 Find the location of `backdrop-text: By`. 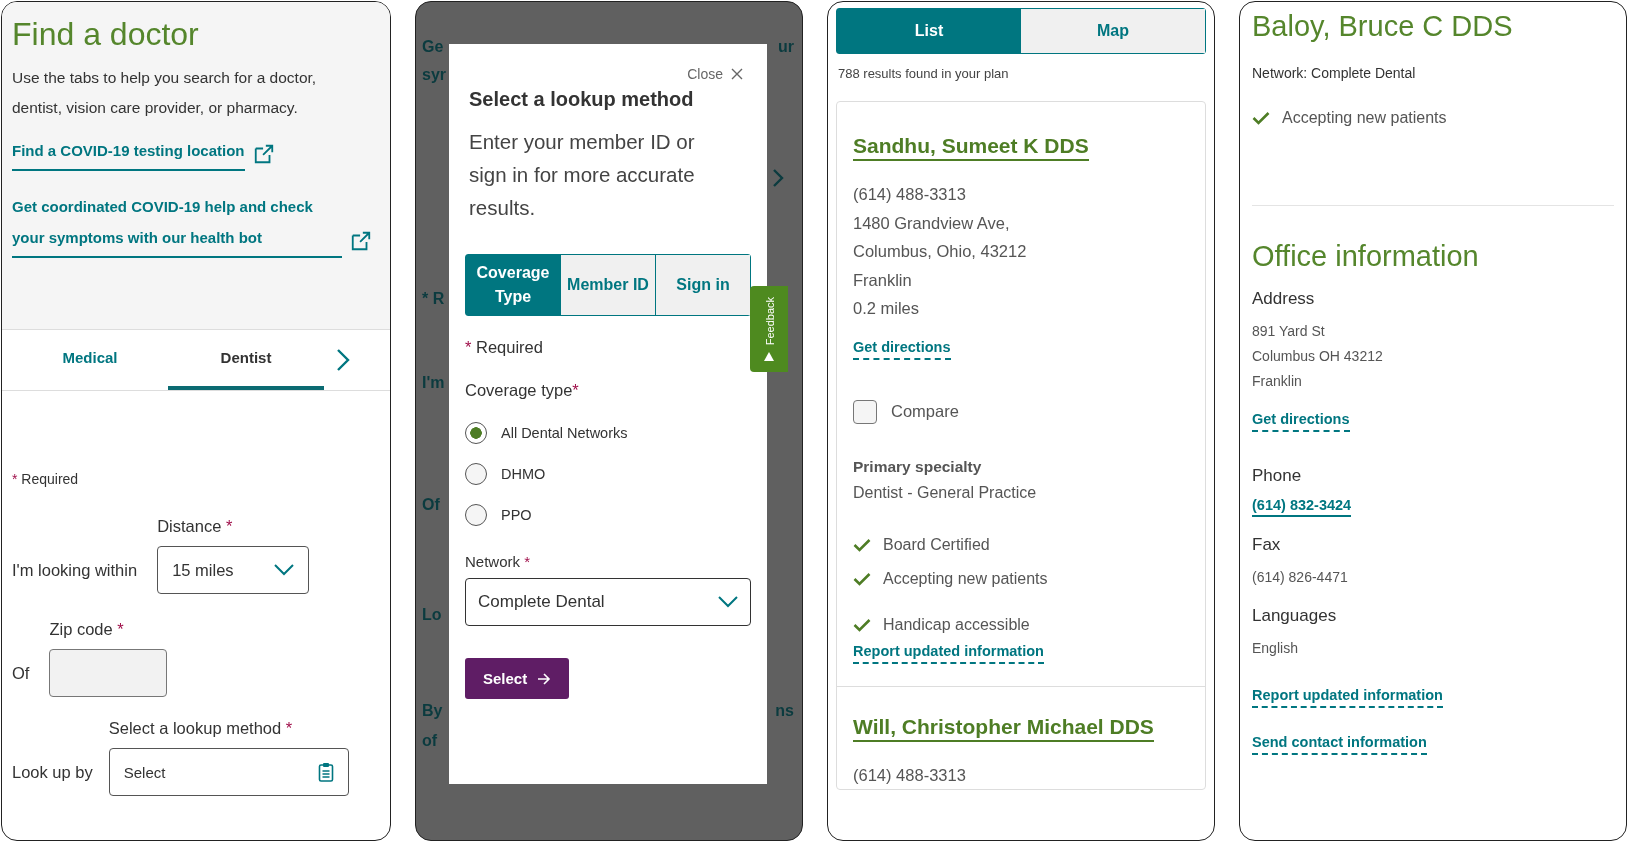

backdrop-text: By is located at coordinates (432, 711).